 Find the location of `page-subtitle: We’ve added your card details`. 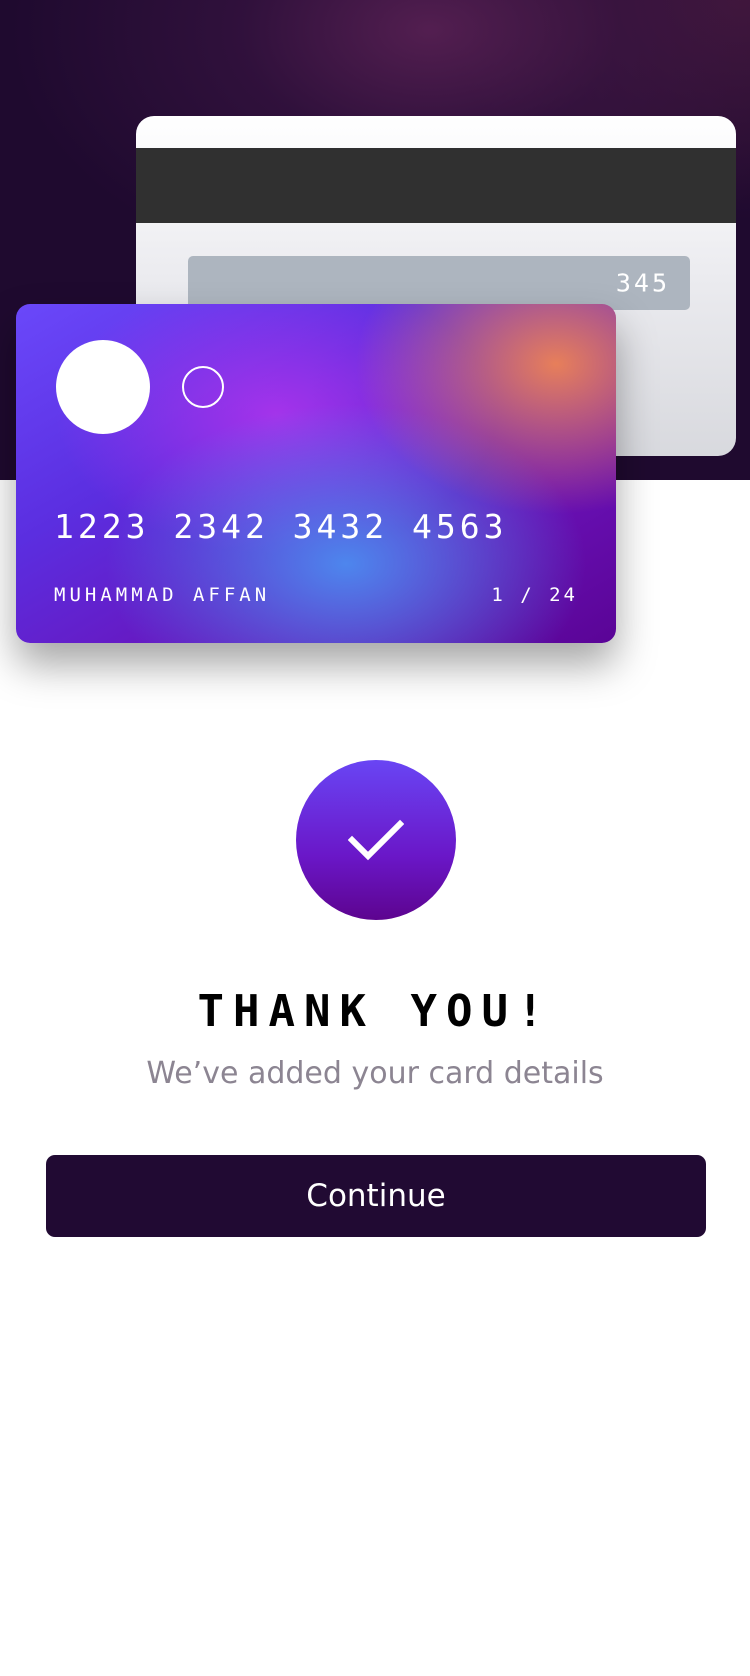

page-subtitle: We’ve added your card details is located at coordinates (375, 1073).